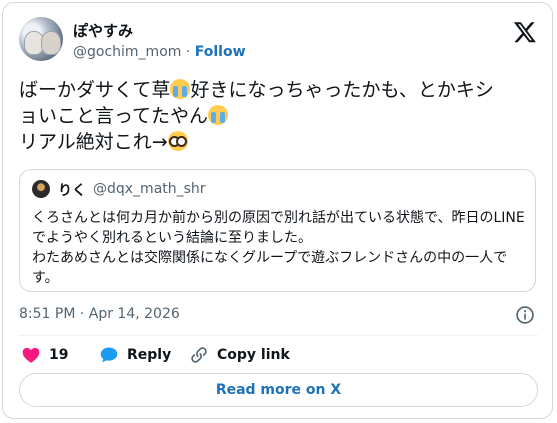 This screenshot has width=557, height=423. What do you see at coordinates (199, 355) in the screenshot?
I see `link-icon` at bounding box center [199, 355].